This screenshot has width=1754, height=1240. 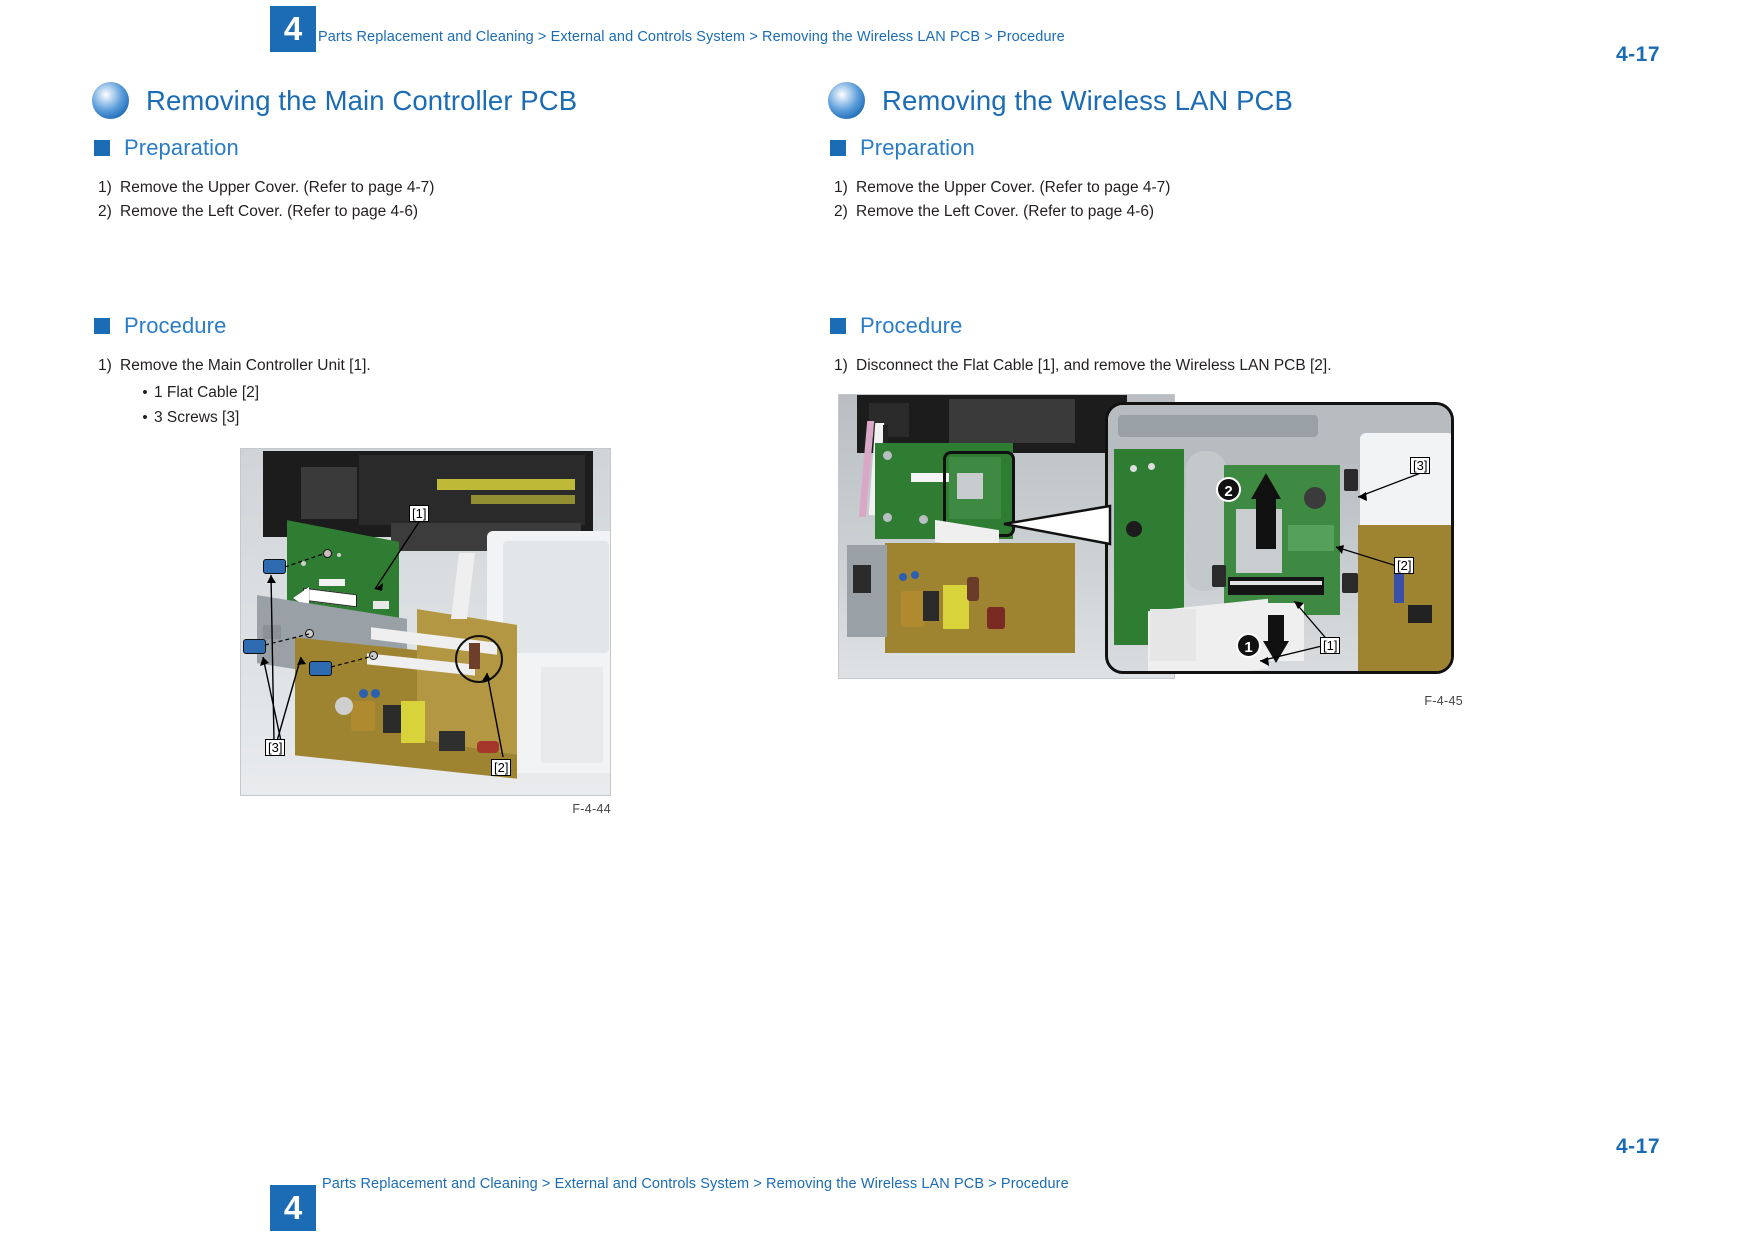 What do you see at coordinates (1198, 326) in the screenshot?
I see `subheading-procedure-right: Procedure` at bounding box center [1198, 326].